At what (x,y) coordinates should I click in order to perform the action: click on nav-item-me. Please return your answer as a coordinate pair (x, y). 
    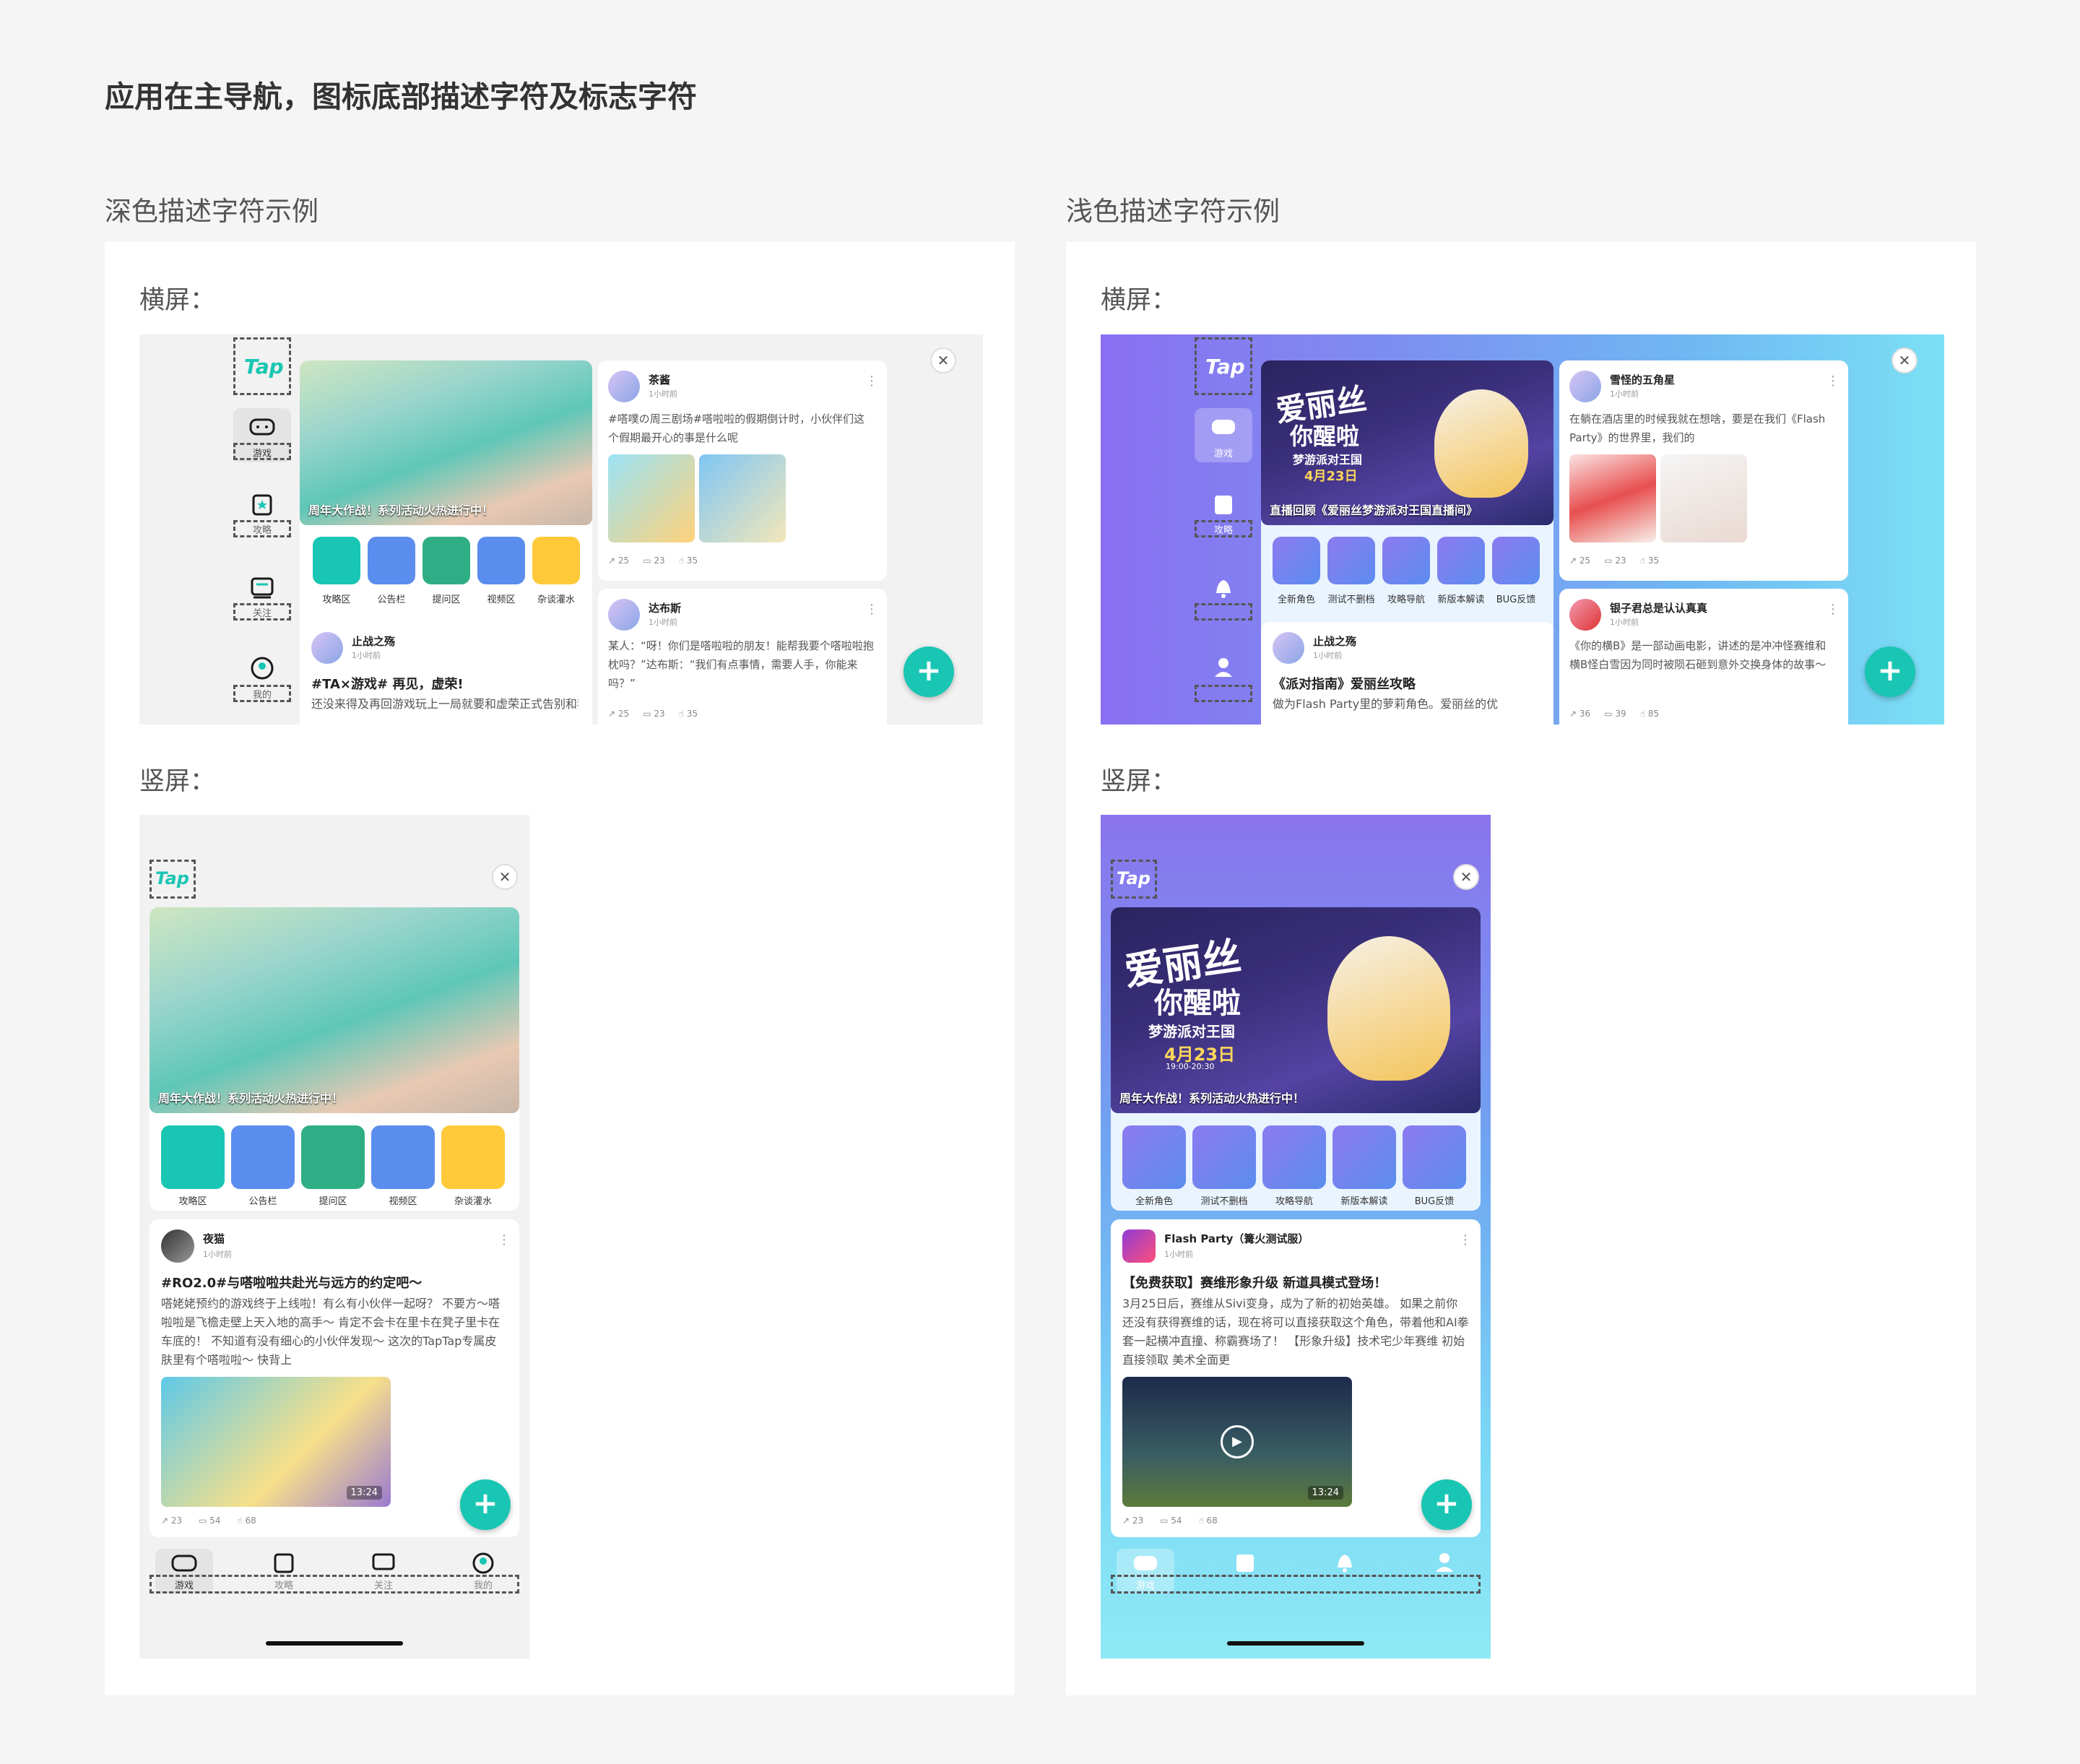
    Looking at the image, I should click on (1223, 679).